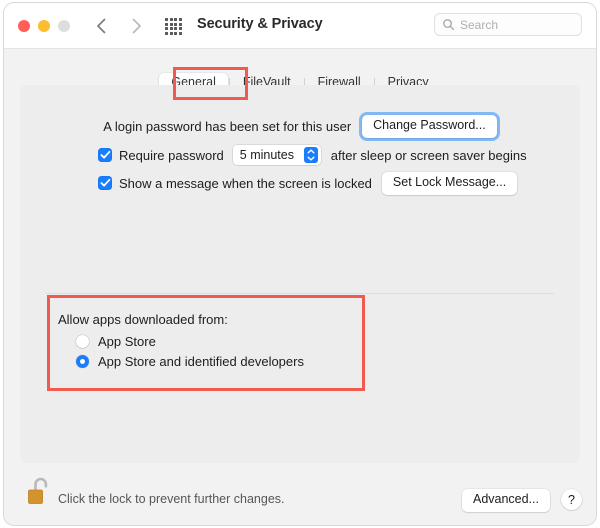 This screenshot has width=600, height=528. I want to click on require-password-checkbox, so click(105, 155).